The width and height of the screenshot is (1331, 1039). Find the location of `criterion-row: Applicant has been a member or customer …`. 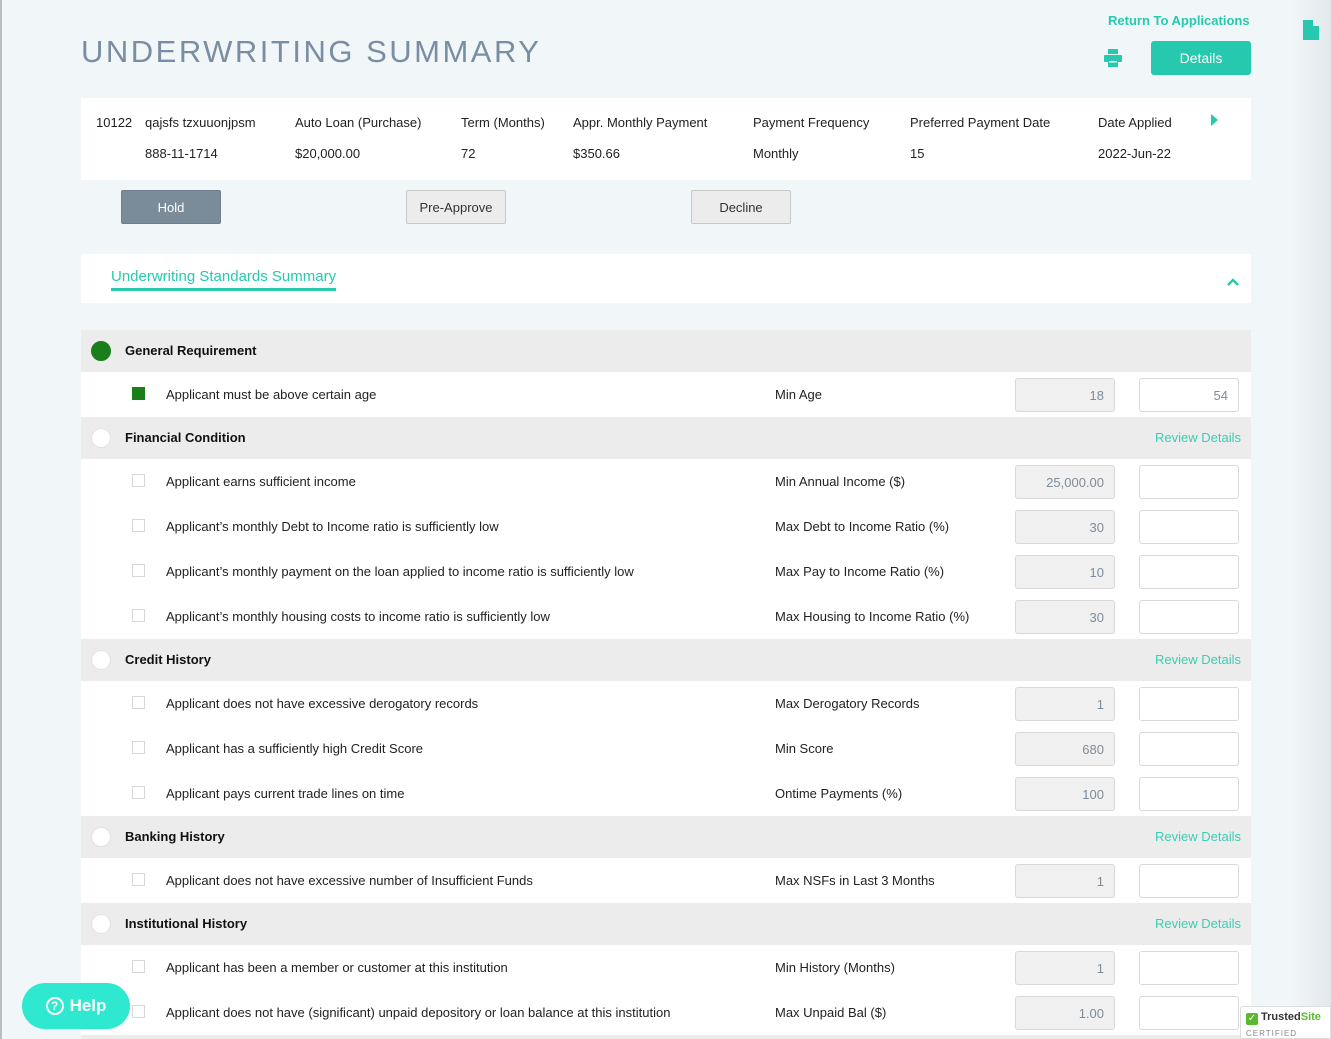

criterion-row: Applicant has been a member or customer … is located at coordinates (666, 967).